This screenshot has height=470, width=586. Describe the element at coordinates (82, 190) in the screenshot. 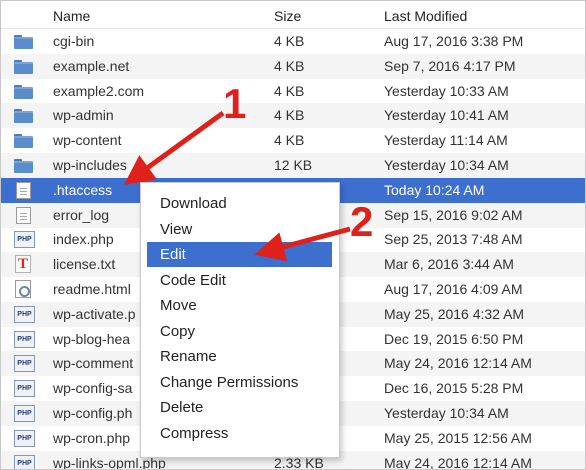

I see `file-name: .htaccess` at that location.